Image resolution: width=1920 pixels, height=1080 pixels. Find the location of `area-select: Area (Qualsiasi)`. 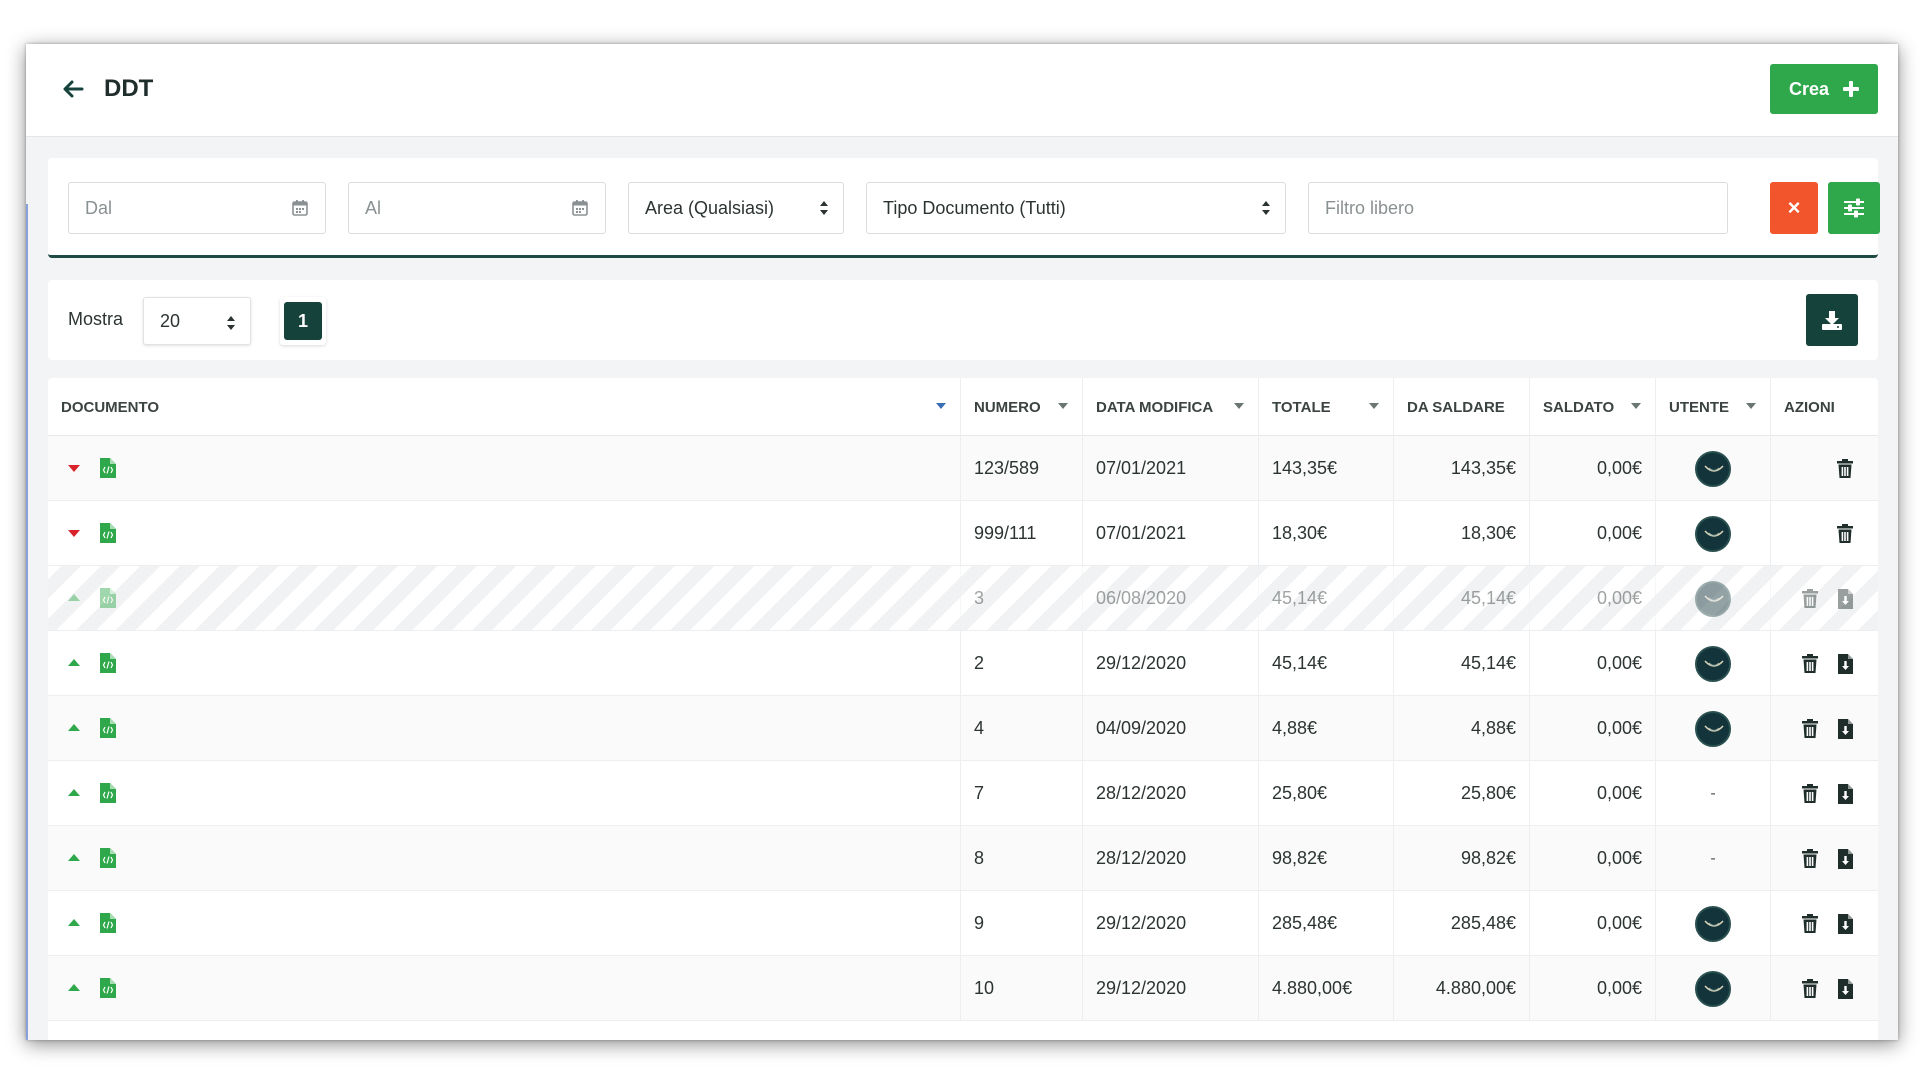

area-select: Area (Qualsiasi) is located at coordinates (736, 208).